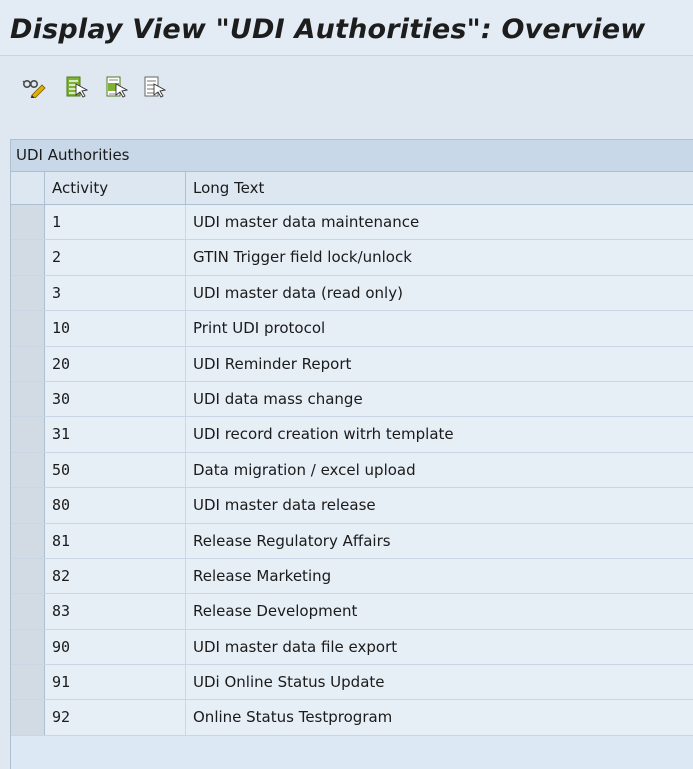  I want to click on long-text-cell: Release Development, so click(275, 611).